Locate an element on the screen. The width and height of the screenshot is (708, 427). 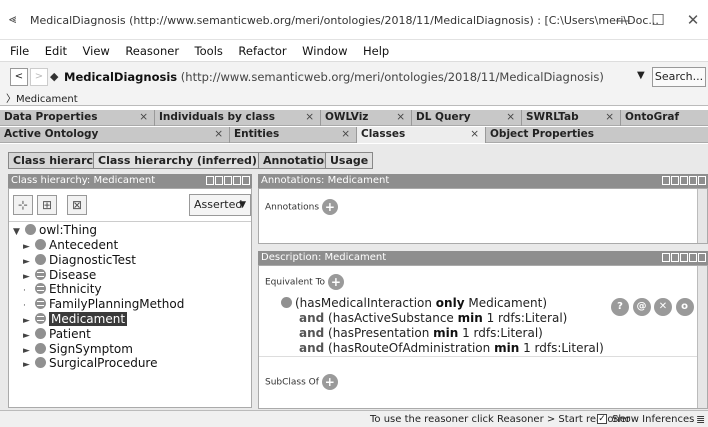
tree-item: ► Disease is located at coordinates (59, 275).